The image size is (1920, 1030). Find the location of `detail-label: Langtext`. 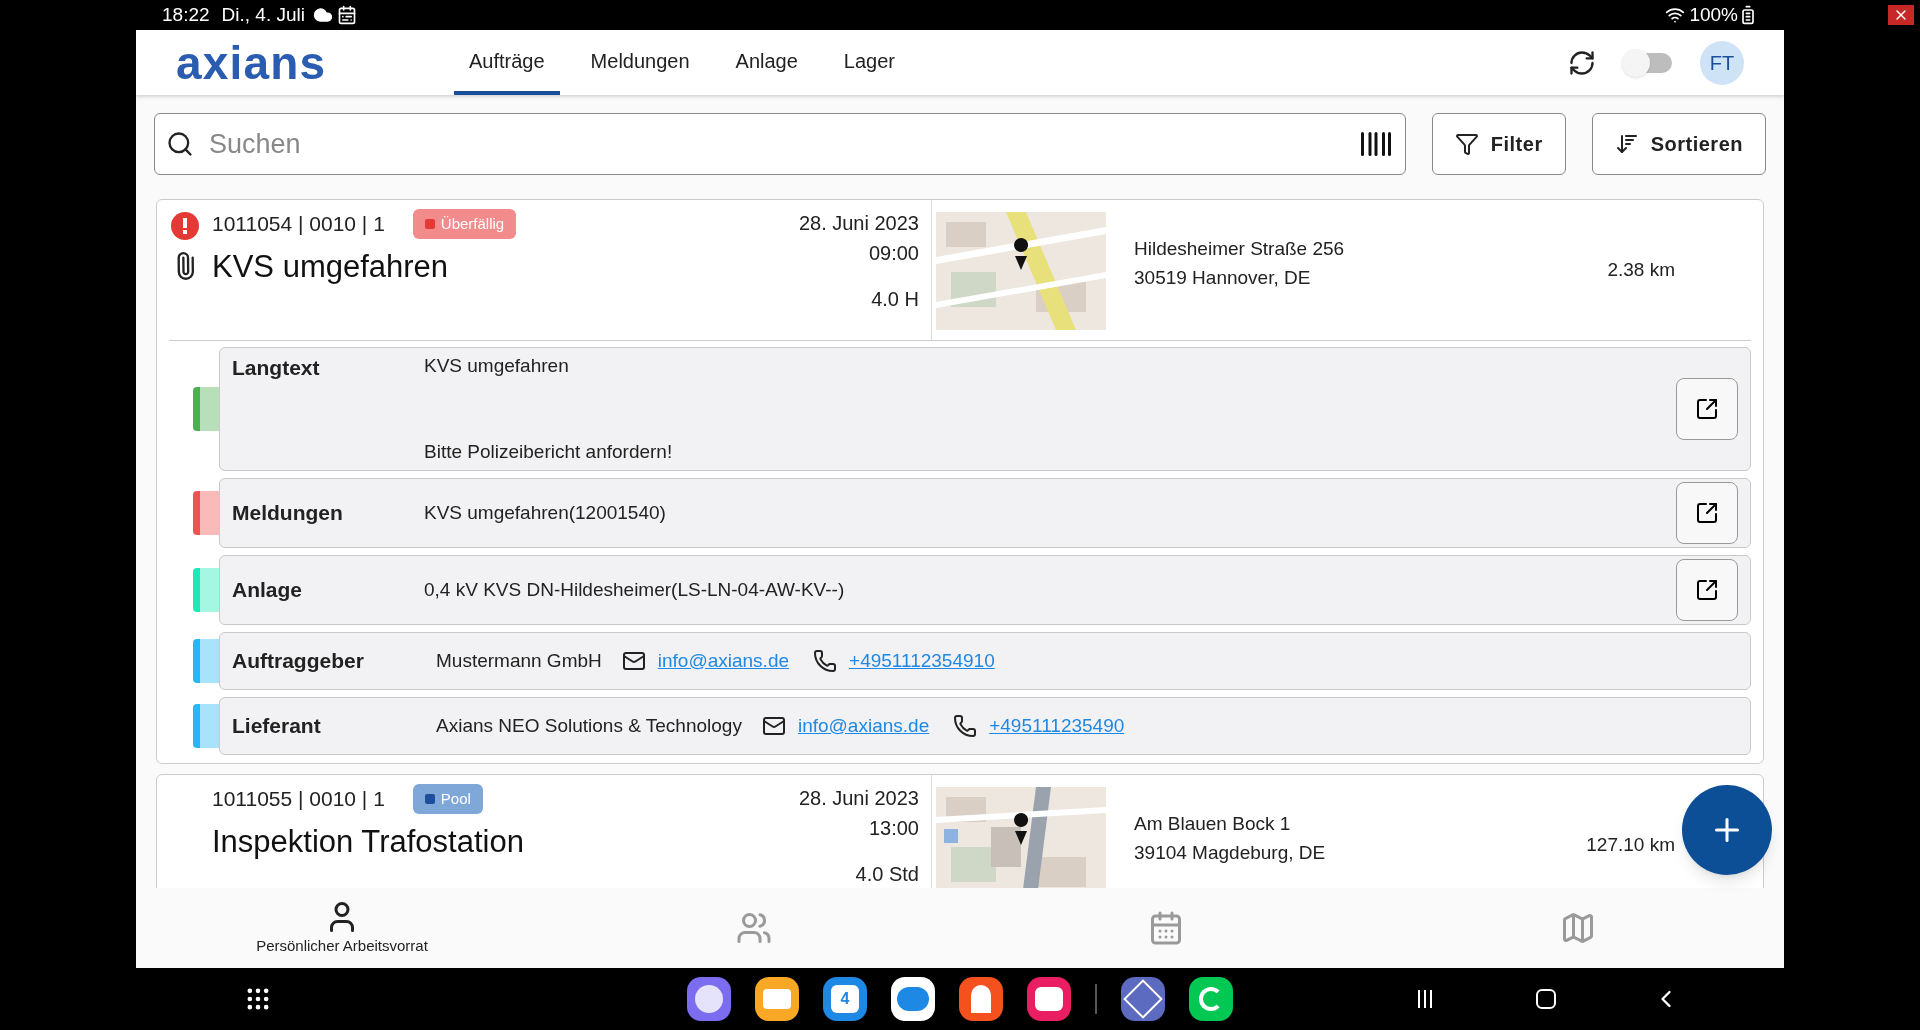

detail-label: Langtext is located at coordinates (276, 368).